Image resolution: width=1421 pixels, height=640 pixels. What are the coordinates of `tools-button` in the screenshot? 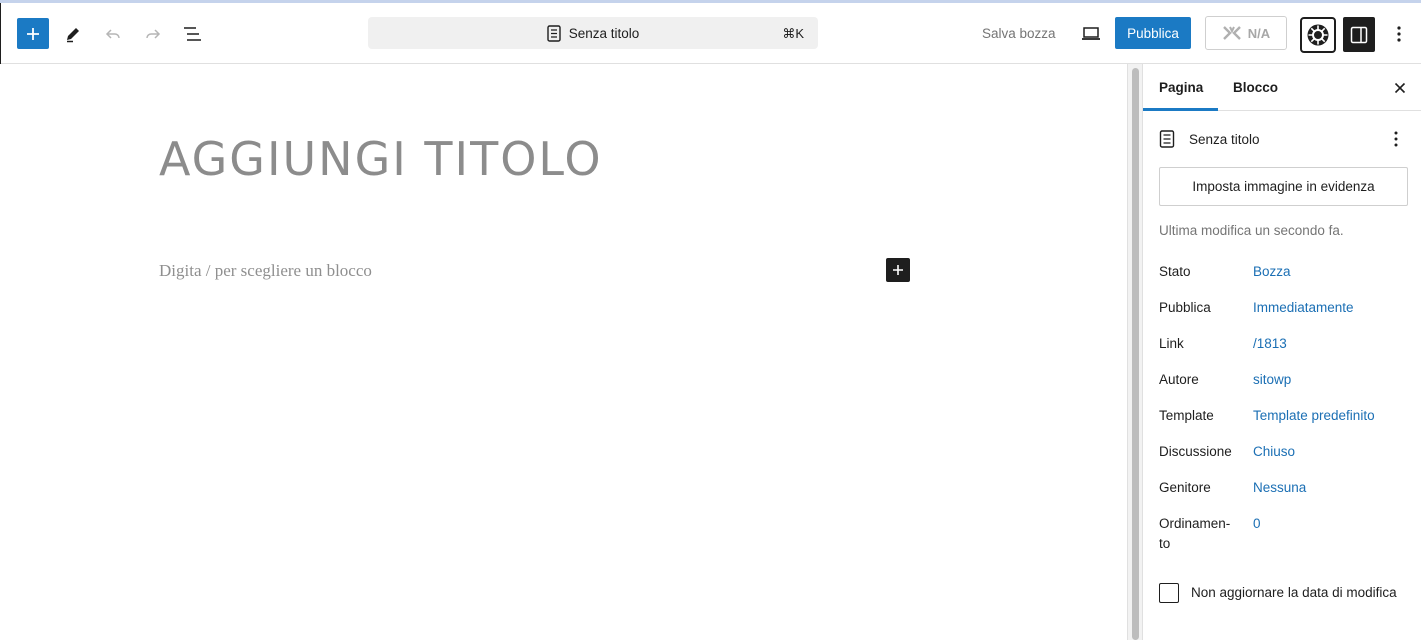 It's located at (73, 33).